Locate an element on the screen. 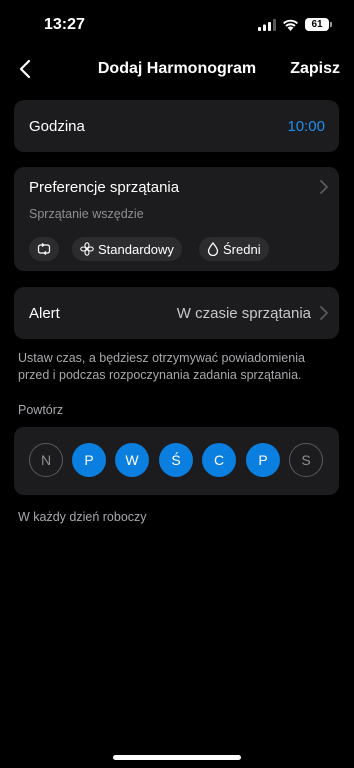 This screenshot has height=768, width=354. day-toggle-wednesday: Ś is located at coordinates (176, 460).